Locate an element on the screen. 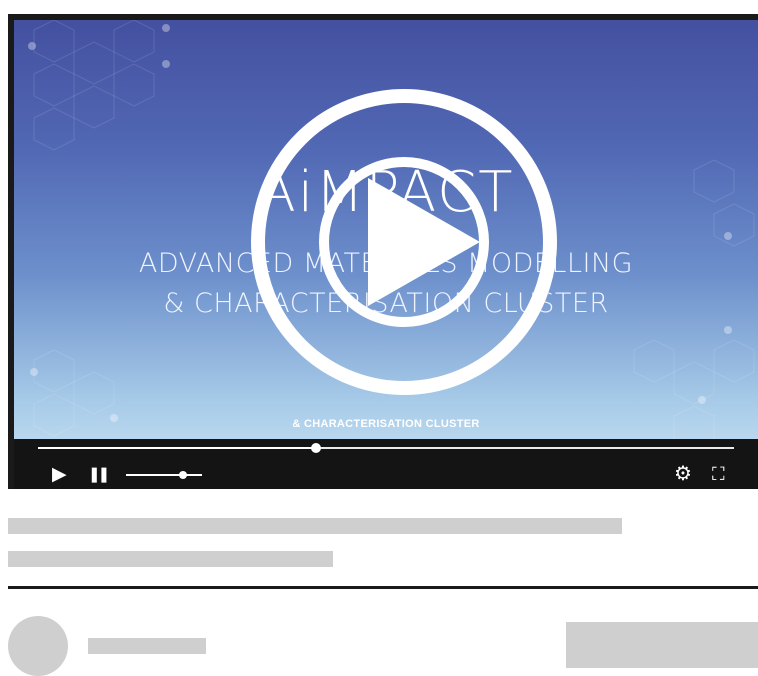 The height and width of the screenshot is (676, 758). skeleton-subscribe-button is located at coordinates (662, 645).